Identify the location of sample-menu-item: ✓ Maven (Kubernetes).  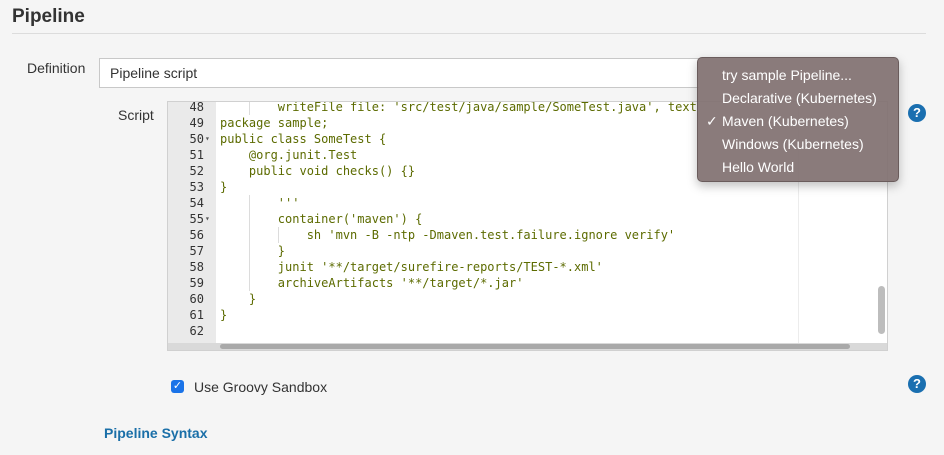
(798, 121).